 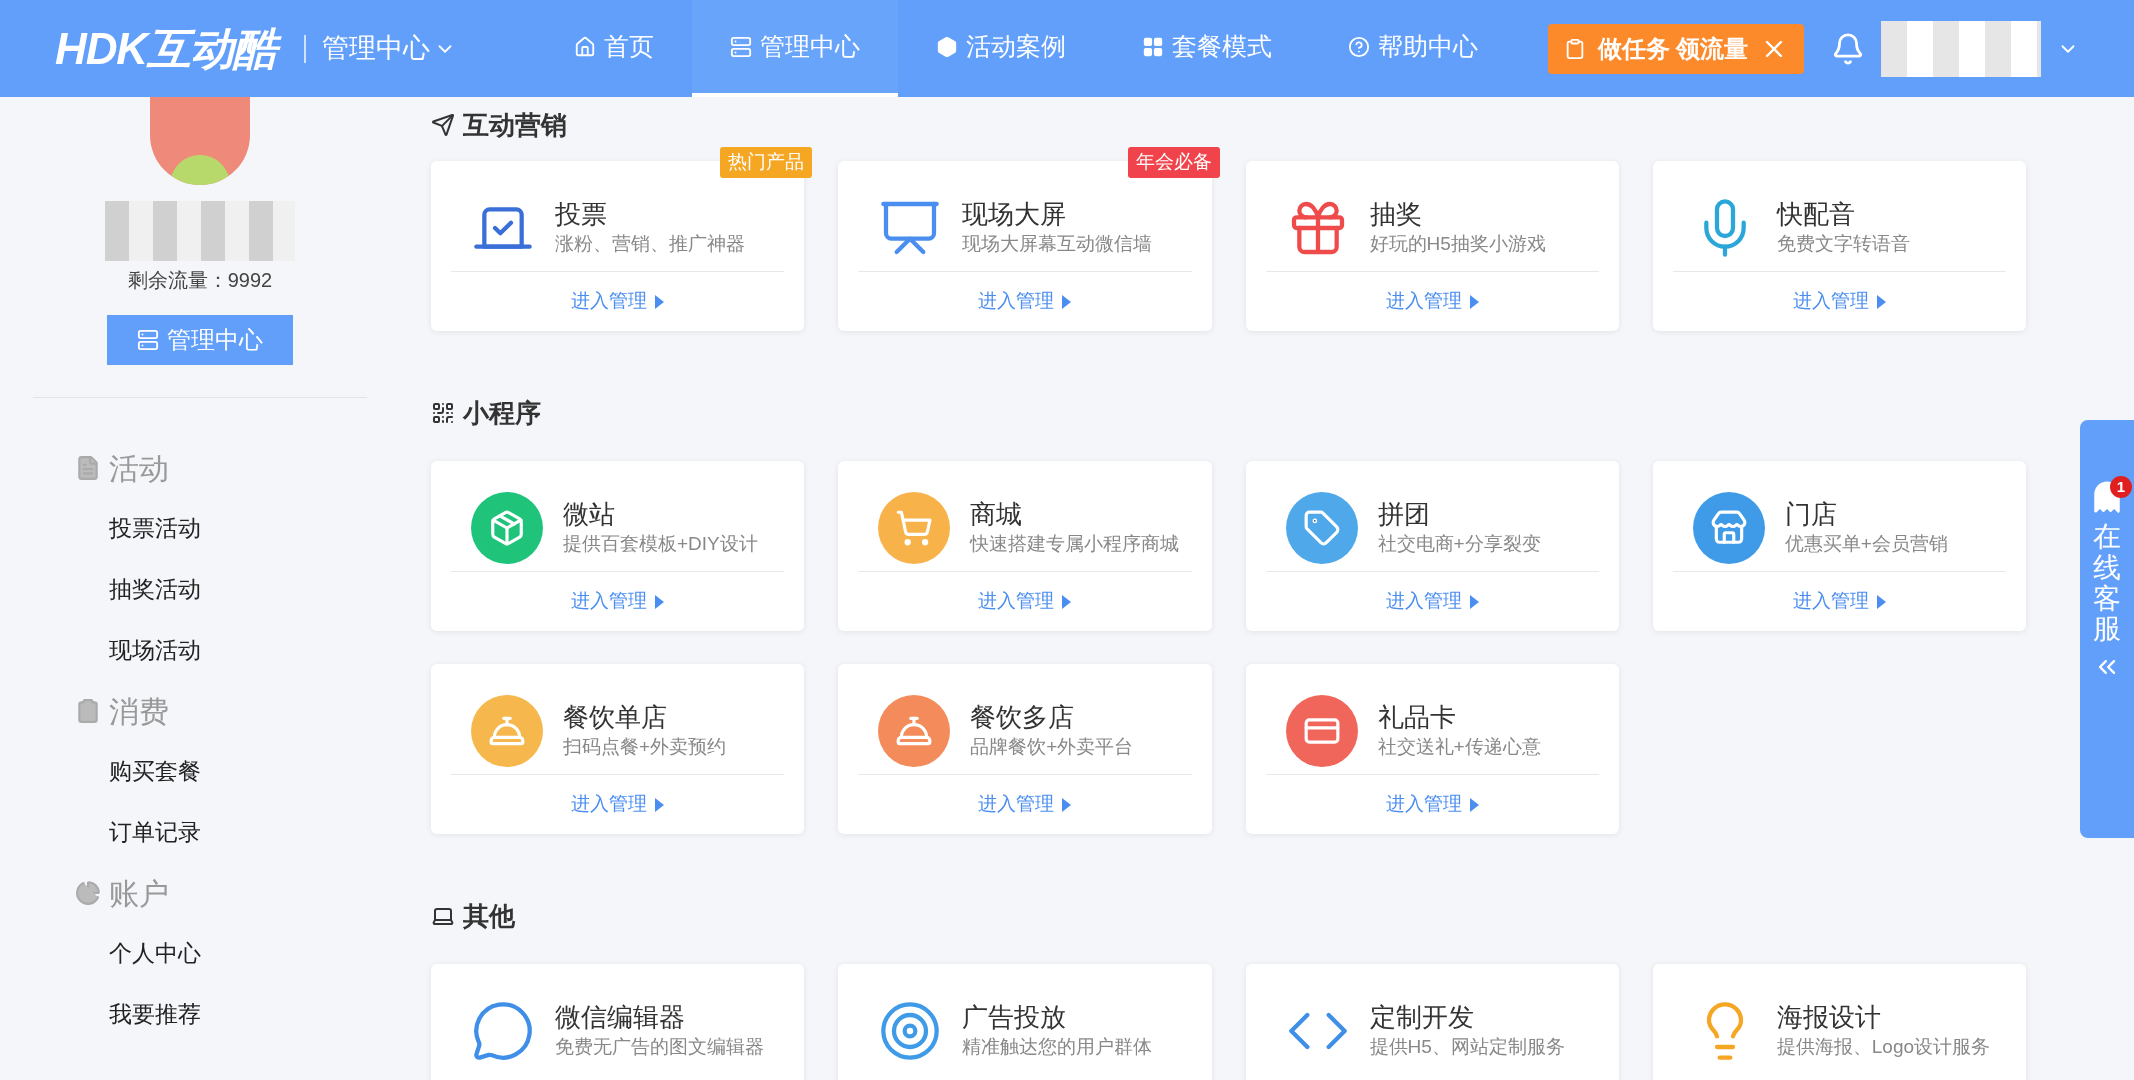 What do you see at coordinates (1075, 544) in the screenshot?
I see `card-description: 快速搭建专属小程序商城` at bounding box center [1075, 544].